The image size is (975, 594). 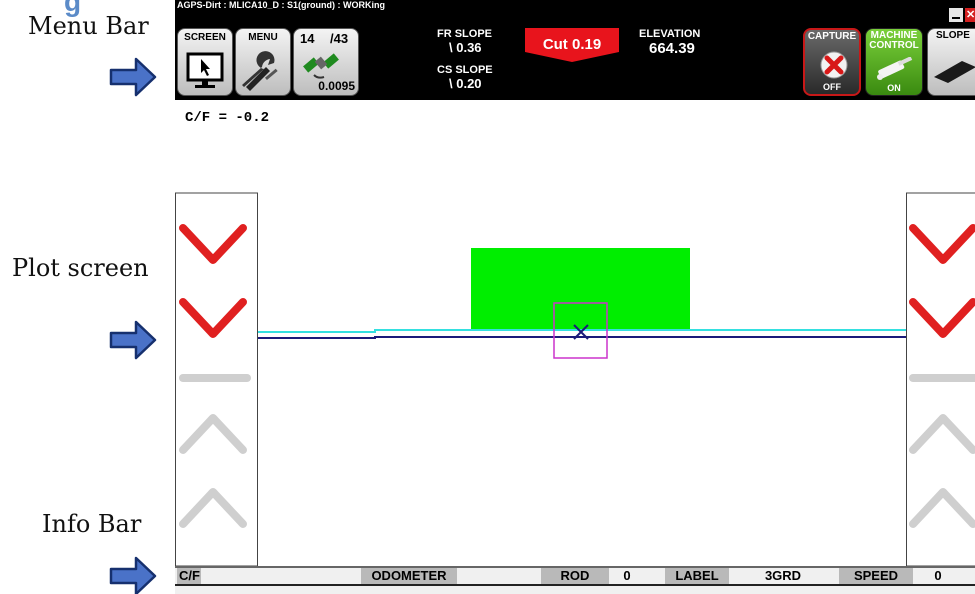 I want to click on info-bar-divider, so click(x=575, y=585).